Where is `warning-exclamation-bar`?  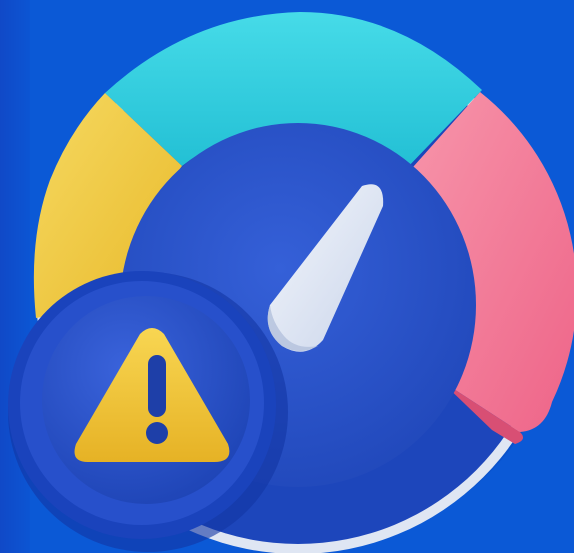
warning-exclamation-bar is located at coordinates (157, 386).